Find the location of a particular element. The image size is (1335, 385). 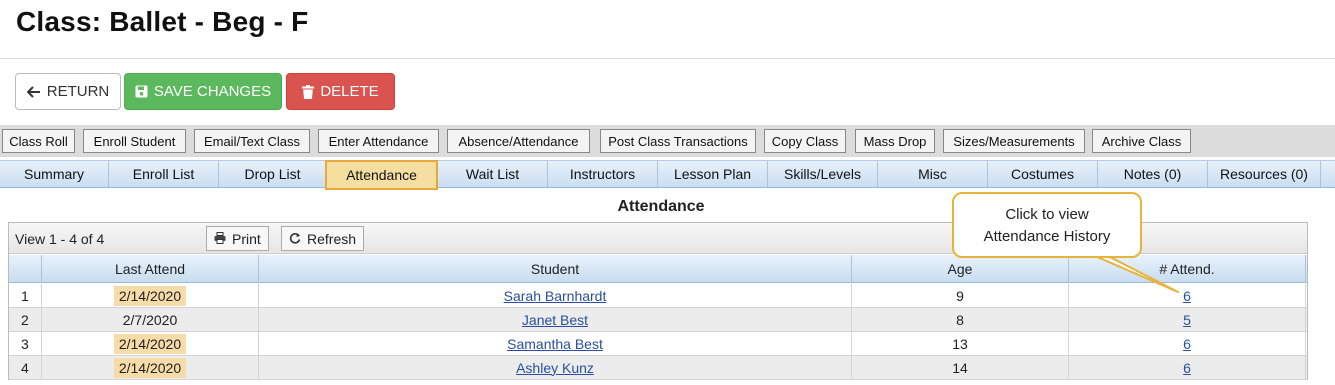

student-cell: Samantha Best is located at coordinates (555, 343).